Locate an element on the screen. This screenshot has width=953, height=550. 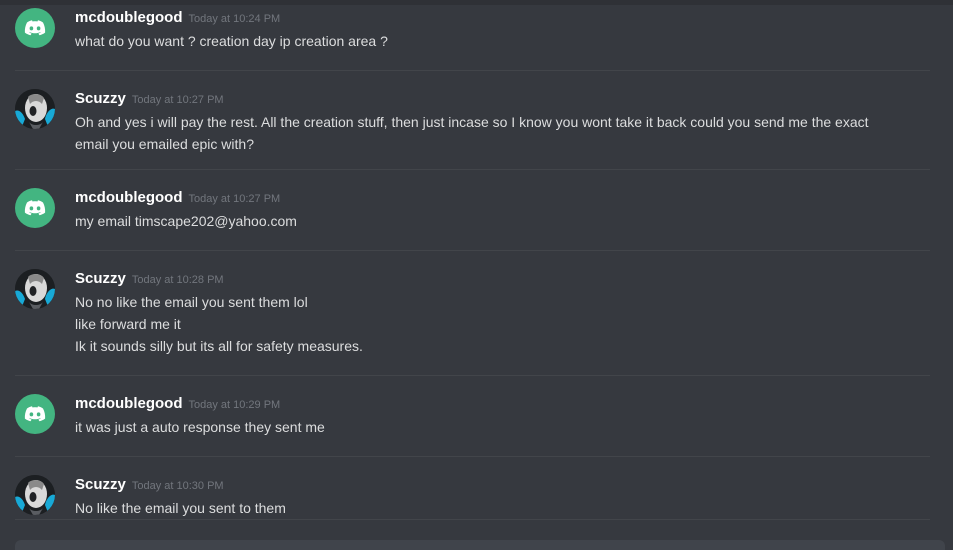
message-content: it was just a auto response they sent me is located at coordinates (485, 427).